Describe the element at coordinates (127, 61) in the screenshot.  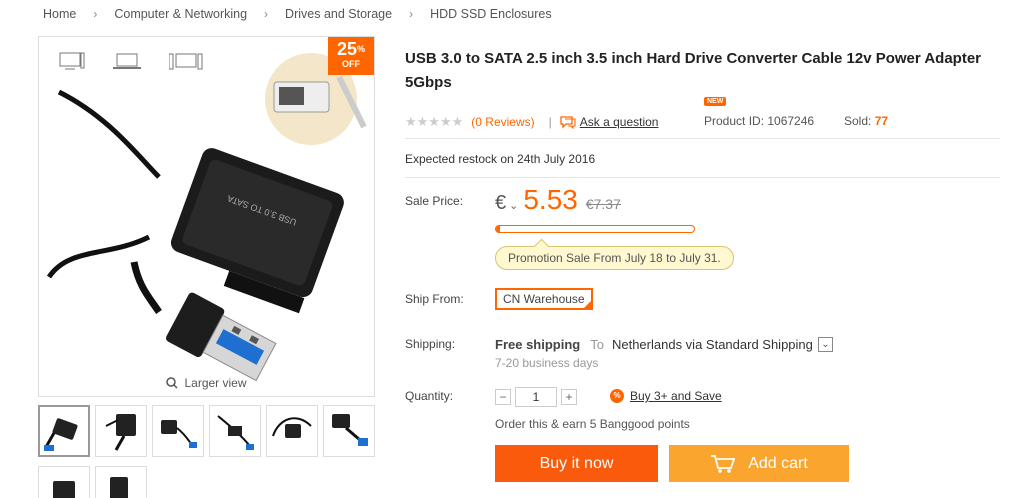
I see `laptop-icon` at that location.